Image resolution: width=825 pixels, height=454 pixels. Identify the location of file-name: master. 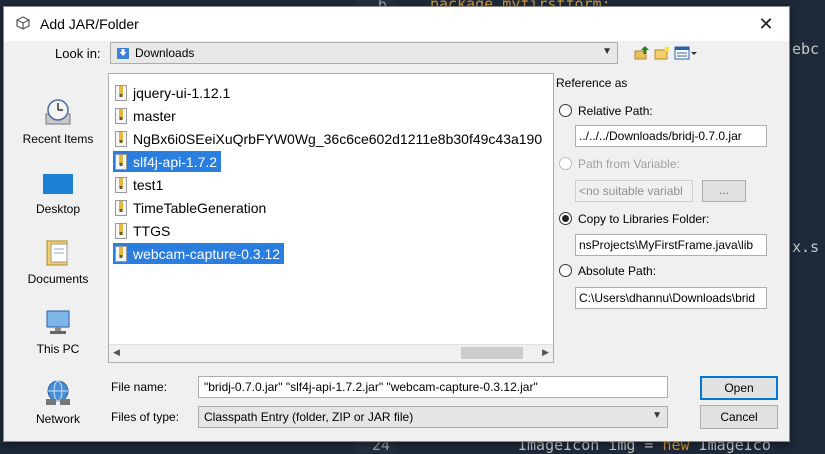
(154, 115).